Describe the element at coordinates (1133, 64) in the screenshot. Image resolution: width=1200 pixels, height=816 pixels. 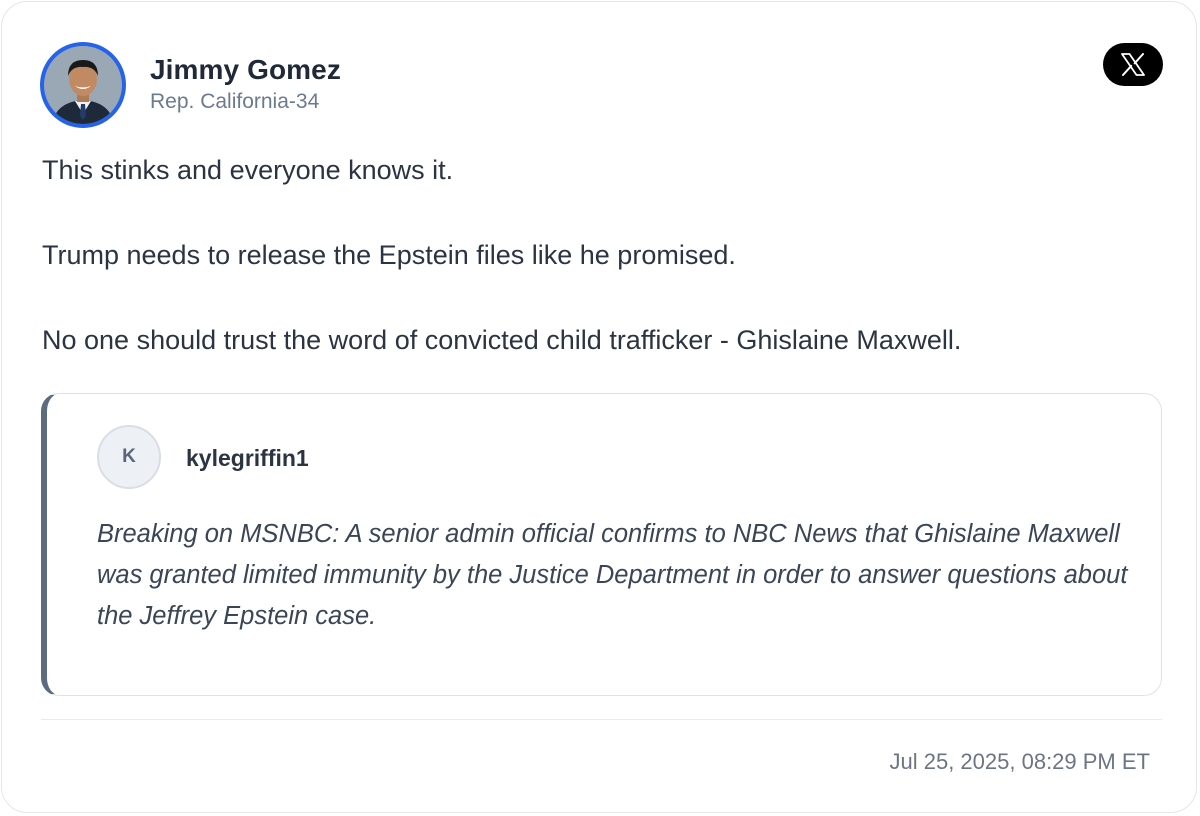
I see `x-logo-icon` at that location.